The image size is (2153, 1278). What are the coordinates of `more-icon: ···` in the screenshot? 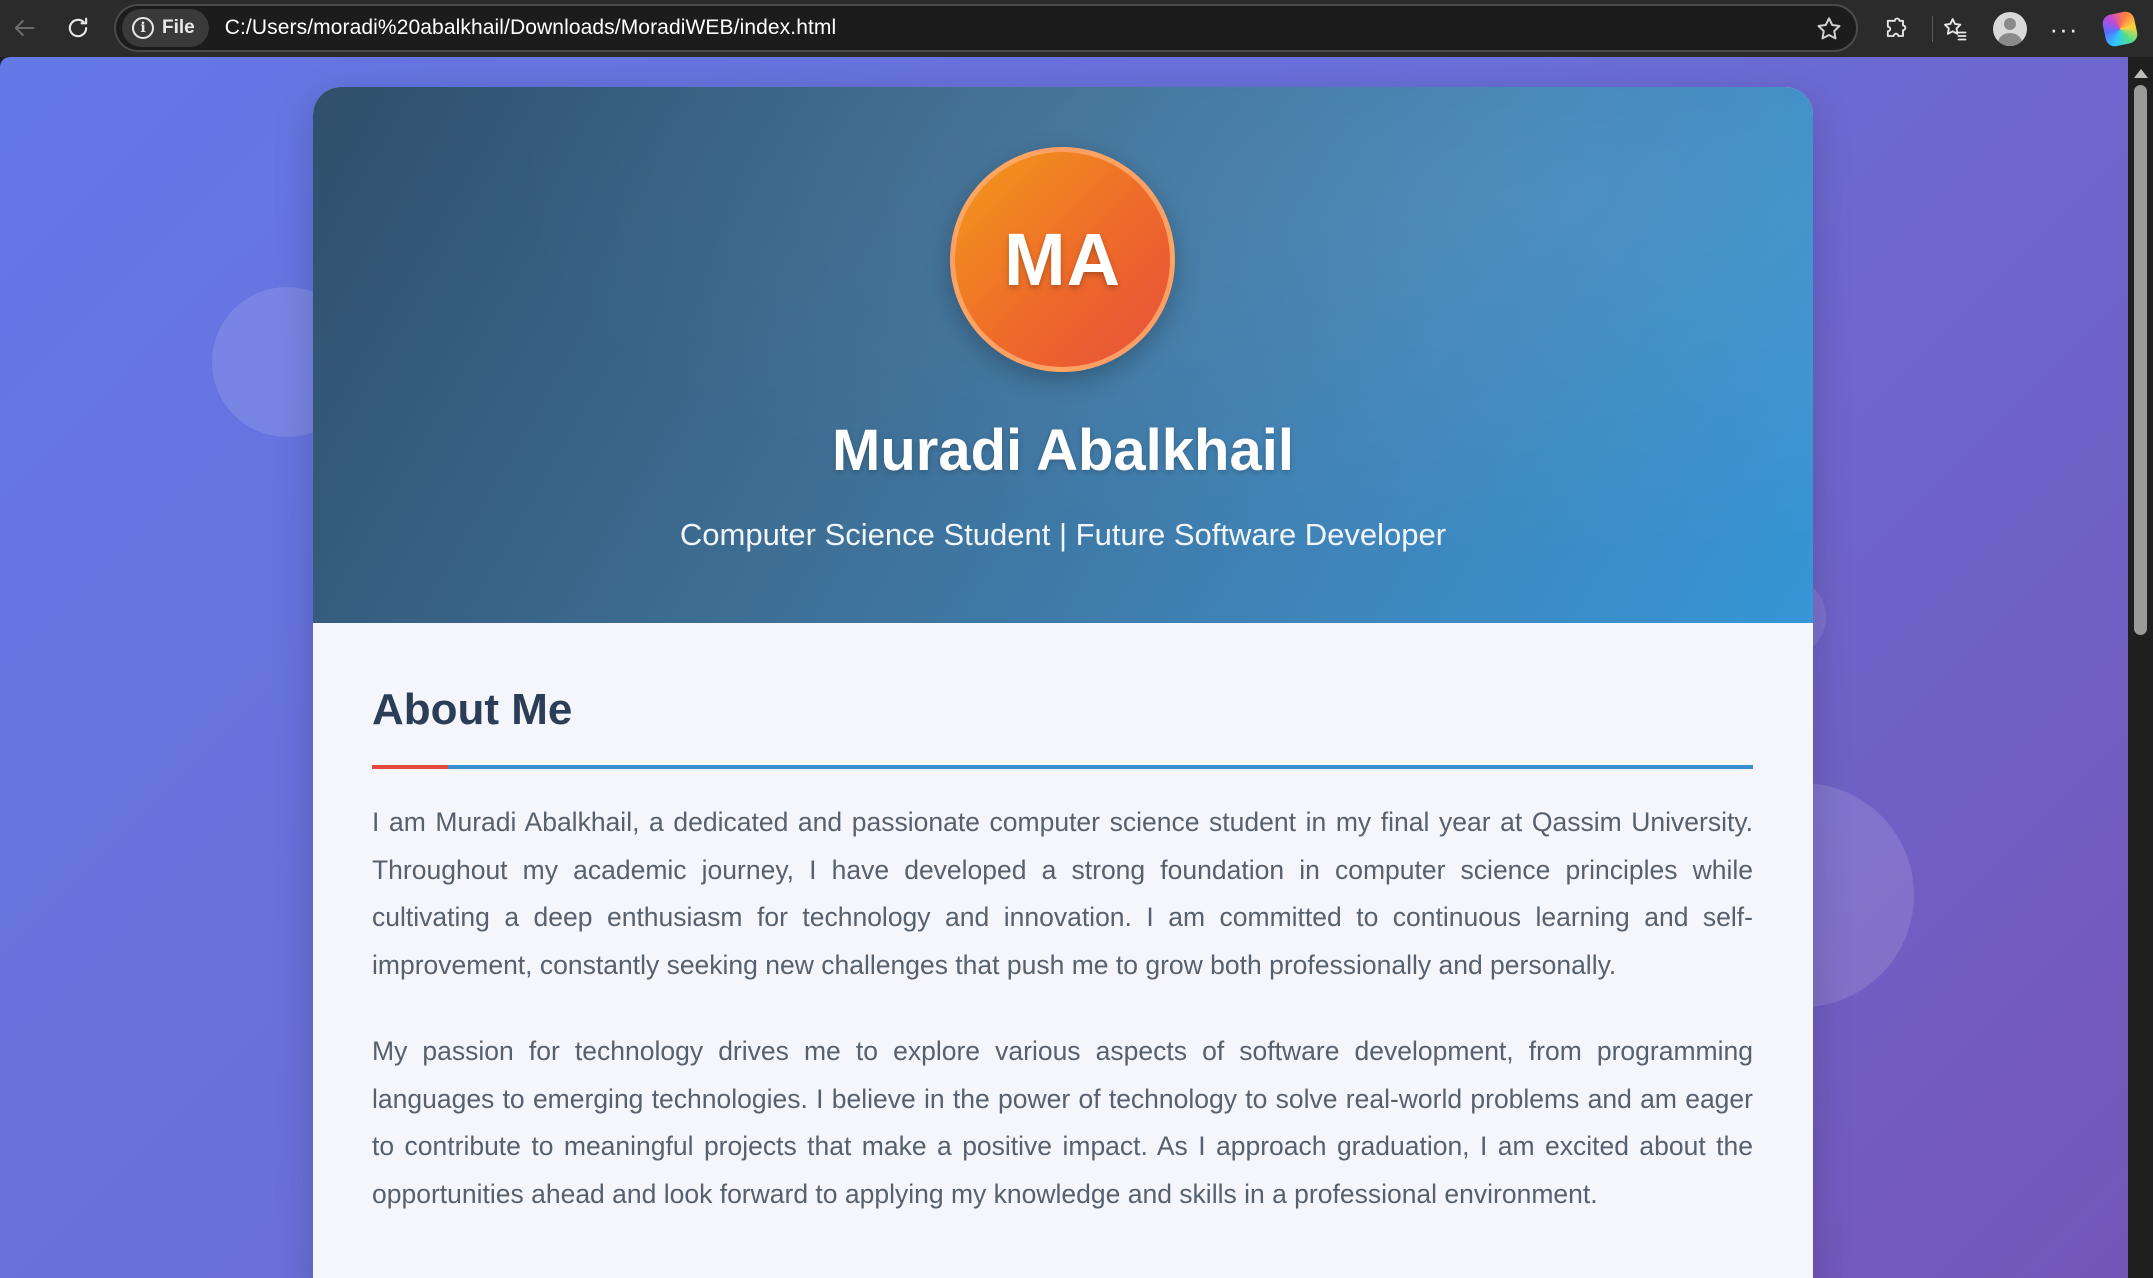 It's located at (2064, 28).